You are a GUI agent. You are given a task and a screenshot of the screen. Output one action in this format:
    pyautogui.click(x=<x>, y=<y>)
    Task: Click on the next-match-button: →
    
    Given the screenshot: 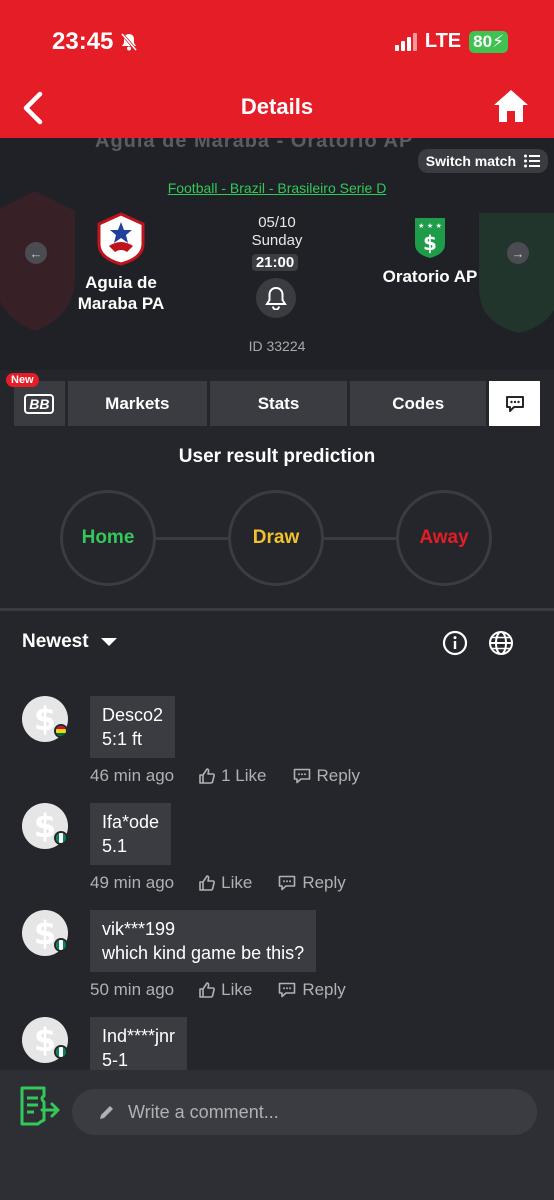 What is the action you would take?
    pyautogui.click(x=518, y=253)
    